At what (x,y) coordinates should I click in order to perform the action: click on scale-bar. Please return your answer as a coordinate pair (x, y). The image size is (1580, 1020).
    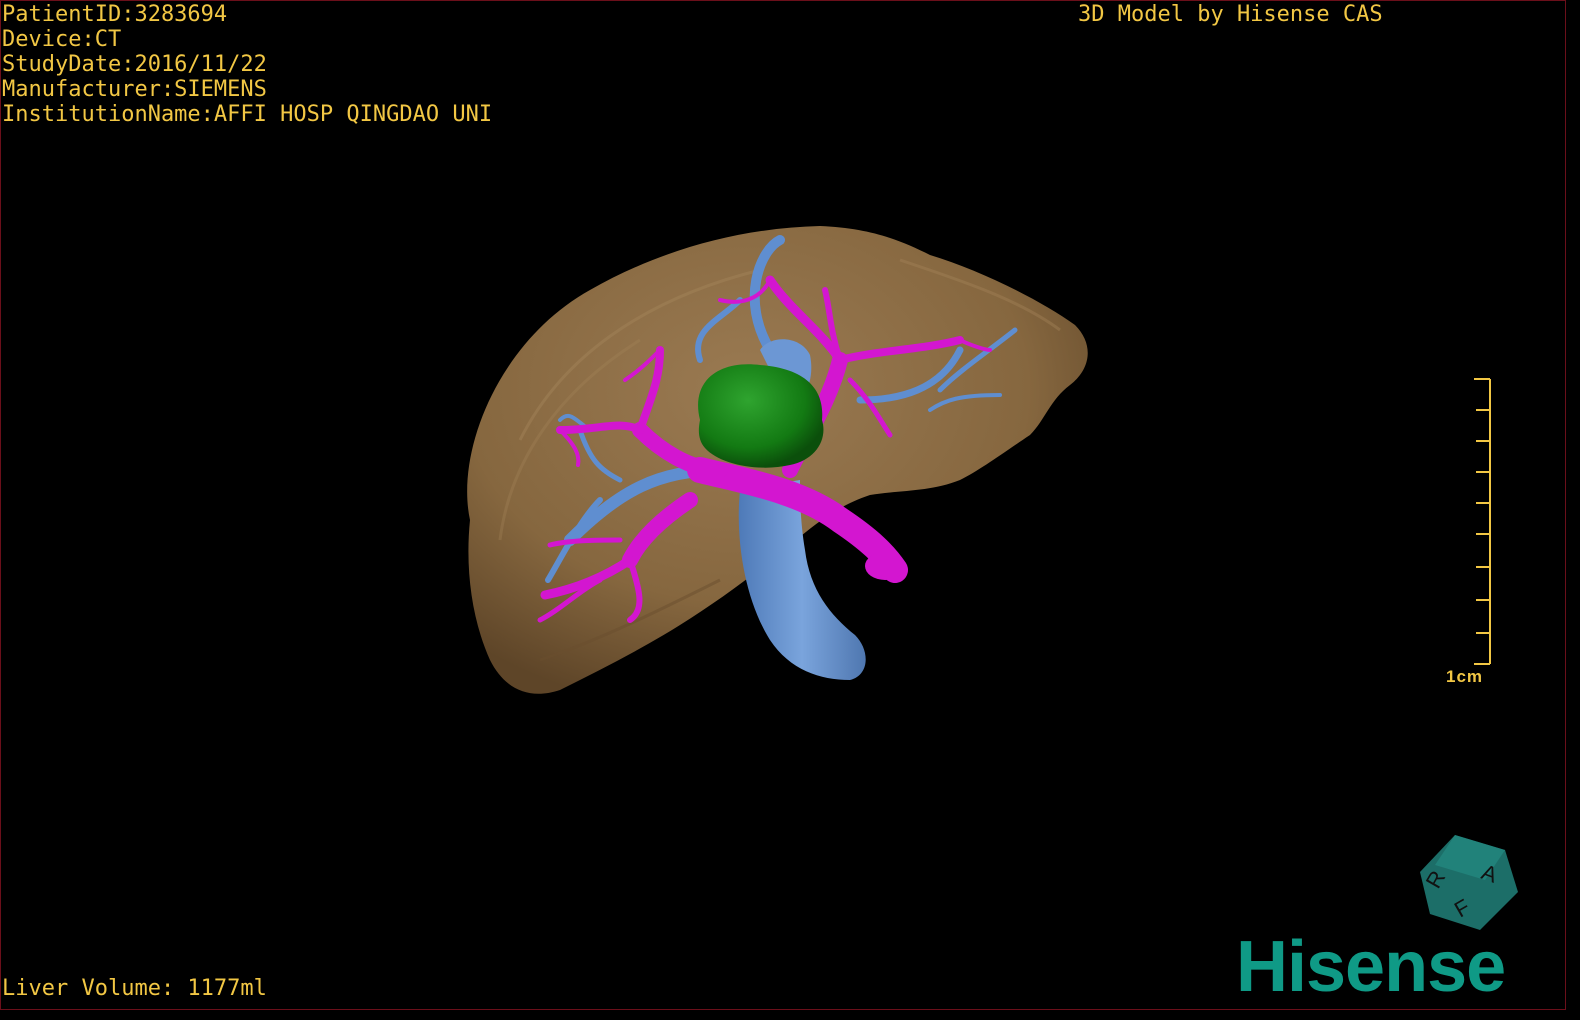
    Looking at the image, I should click on (1482, 521).